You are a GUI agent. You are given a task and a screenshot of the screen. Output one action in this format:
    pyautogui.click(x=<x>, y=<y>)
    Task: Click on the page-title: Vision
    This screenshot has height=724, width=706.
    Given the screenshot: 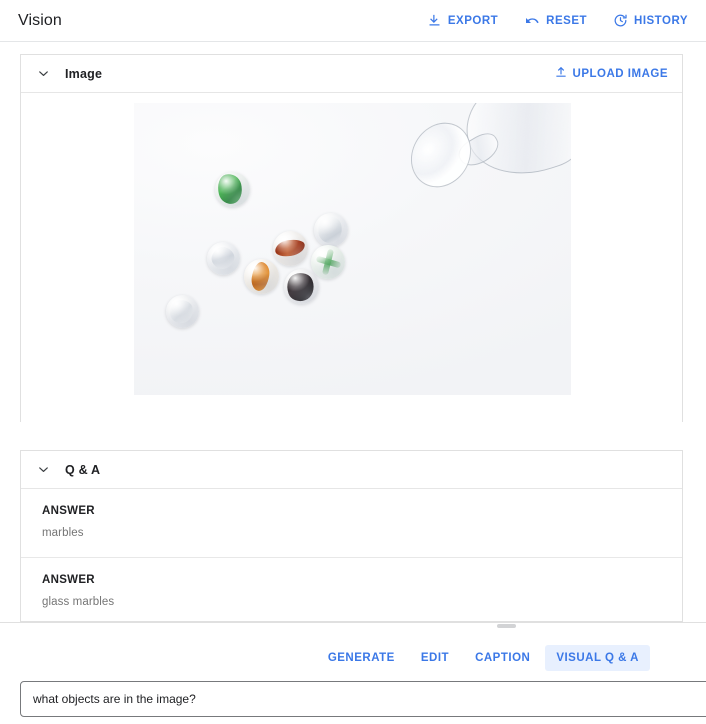 What is the action you would take?
    pyautogui.click(x=40, y=20)
    